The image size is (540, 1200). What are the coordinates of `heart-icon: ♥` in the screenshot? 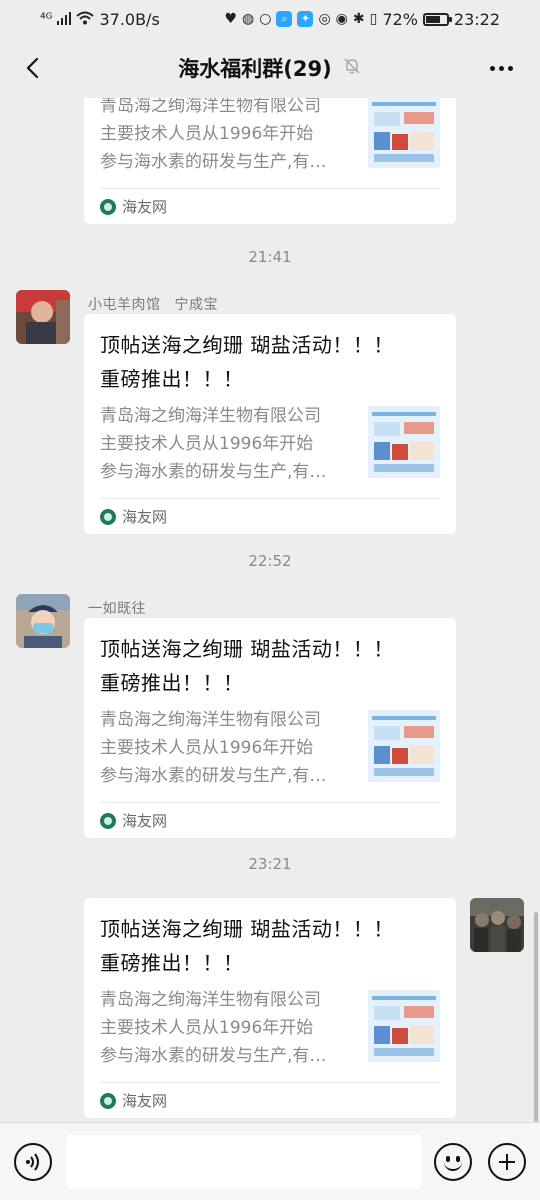 It's located at (230, 19).